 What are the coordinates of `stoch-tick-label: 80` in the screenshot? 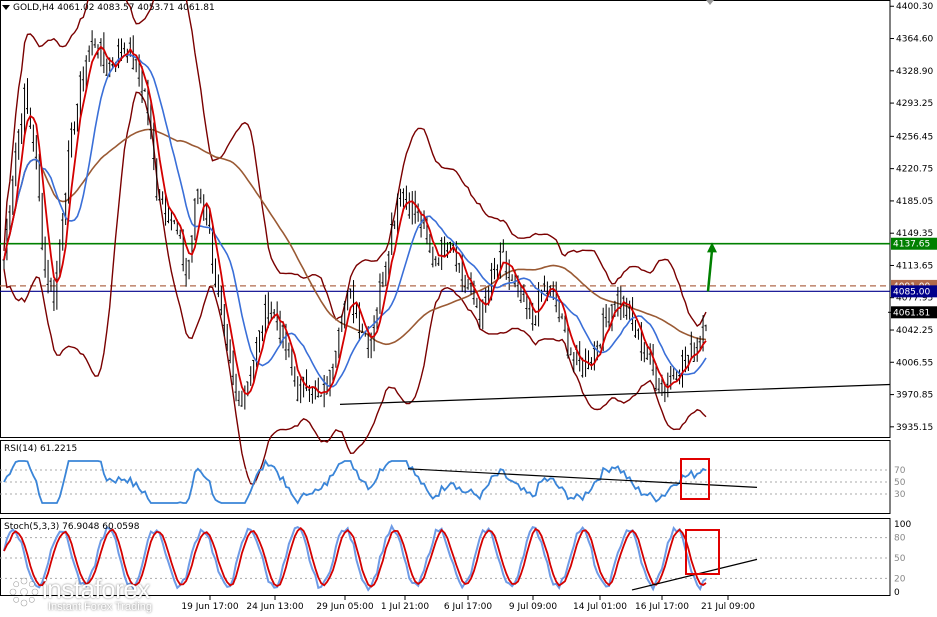 It's located at (900, 539).